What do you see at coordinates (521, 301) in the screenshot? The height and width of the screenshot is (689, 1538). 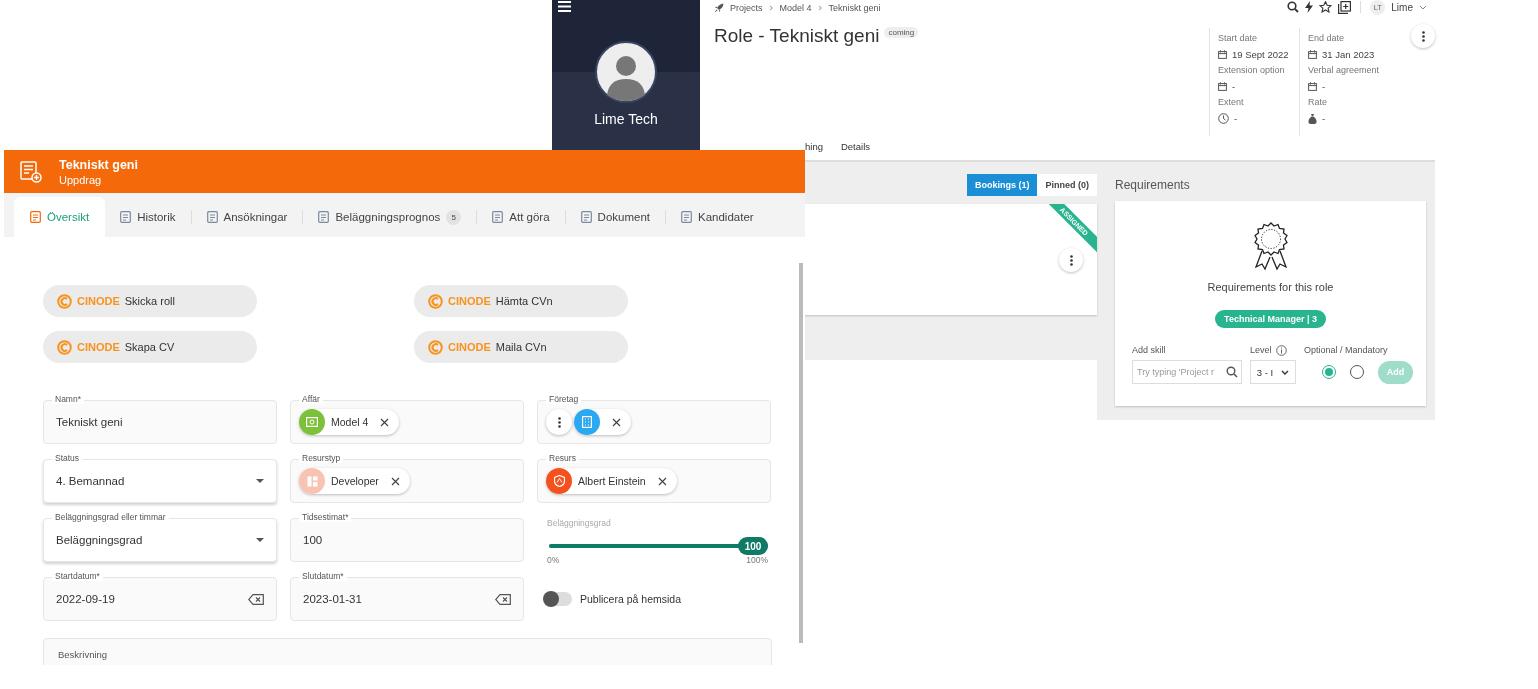 I see `action-button: CINODE Hämta CVn` at bounding box center [521, 301].